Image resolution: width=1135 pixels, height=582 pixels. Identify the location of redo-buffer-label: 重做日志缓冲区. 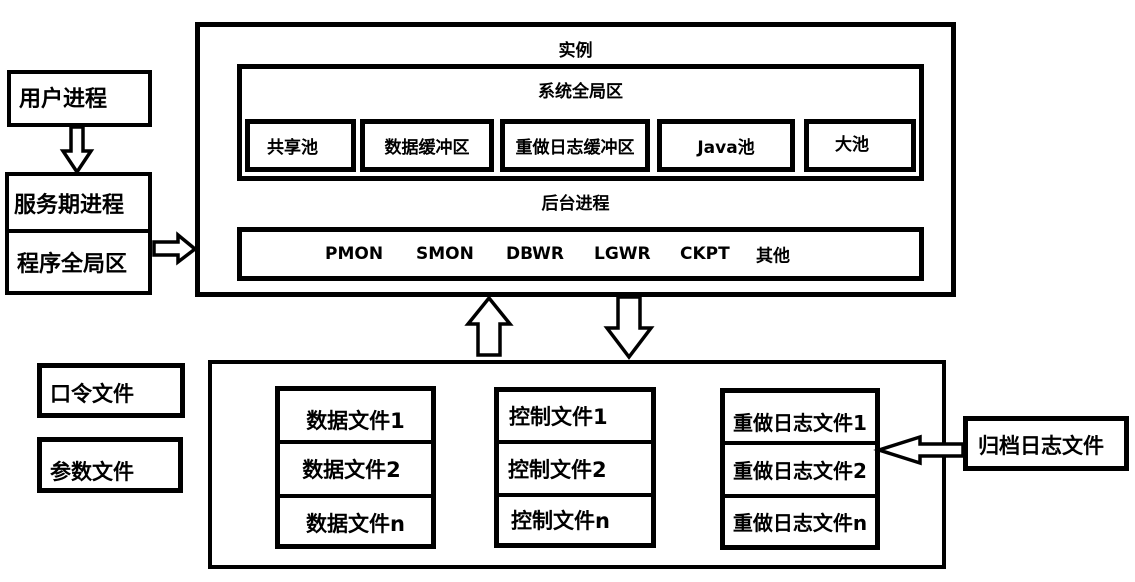
(575, 148).